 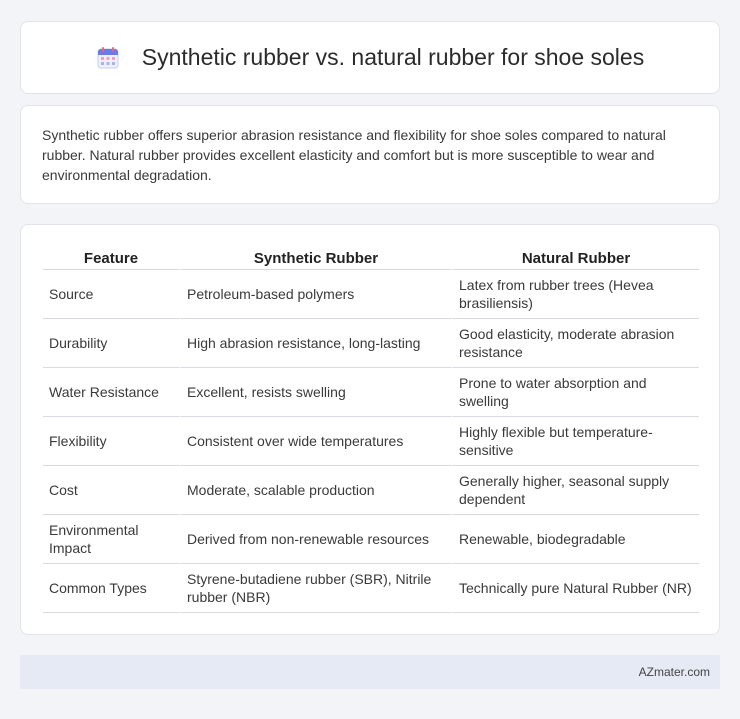 What do you see at coordinates (112, 392) in the screenshot?
I see `feature-cell: Water Resistance` at bounding box center [112, 392].